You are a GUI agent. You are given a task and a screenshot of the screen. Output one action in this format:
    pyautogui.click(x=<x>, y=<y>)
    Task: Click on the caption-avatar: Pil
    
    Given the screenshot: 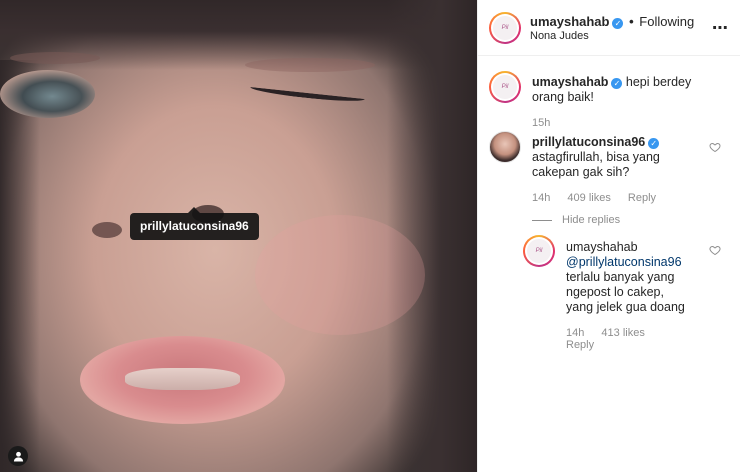 What is the action you would take?
    pyautogui.click(x=505, y=87)
    